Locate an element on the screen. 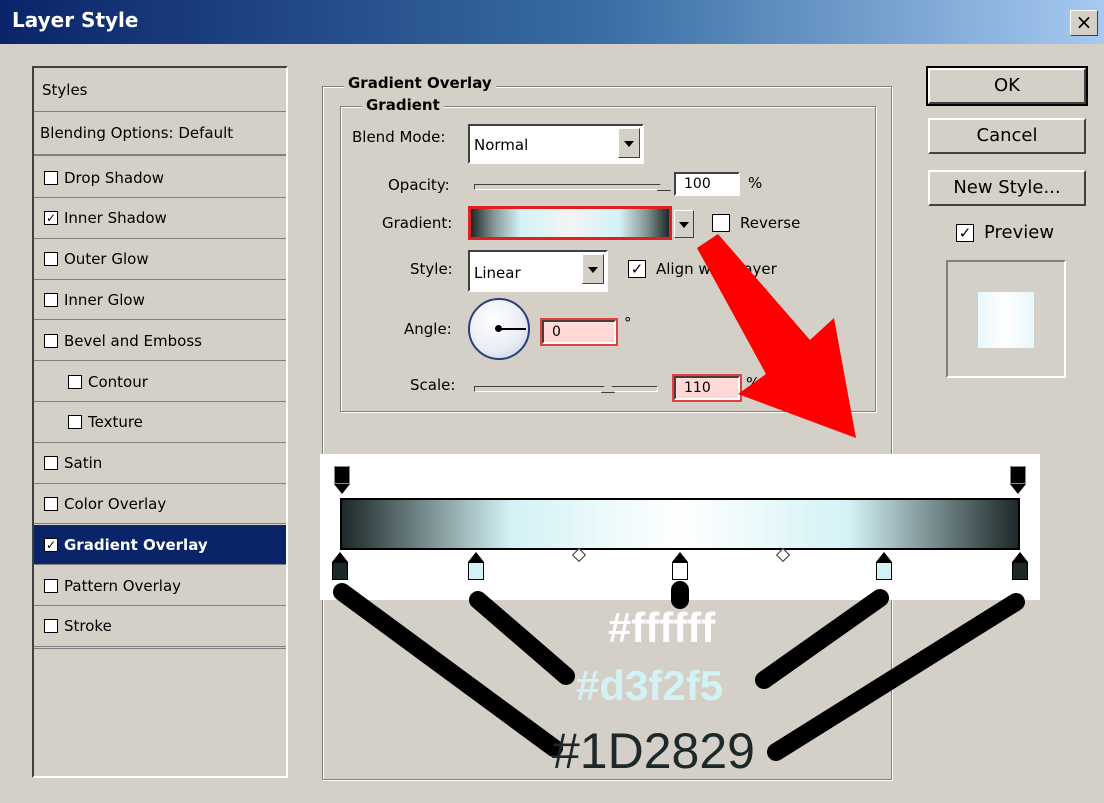 This screenshot has height=803, width=1104. annotation-dark: #1D2829 is located at coordinates (653, 751).